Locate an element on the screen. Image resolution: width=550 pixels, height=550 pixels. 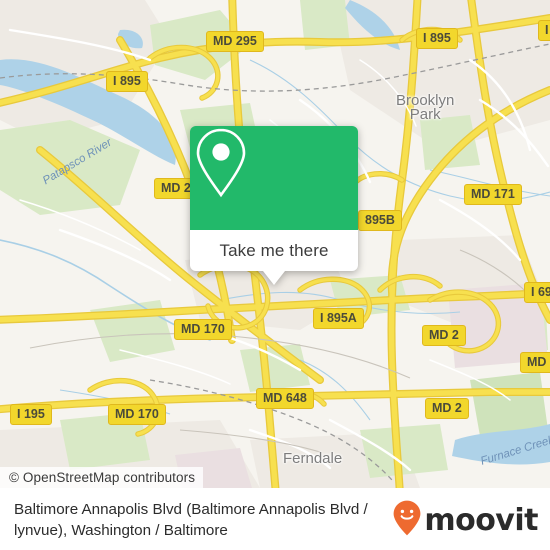
road-shield-895b: 895B is located at coordinates (380, 220).